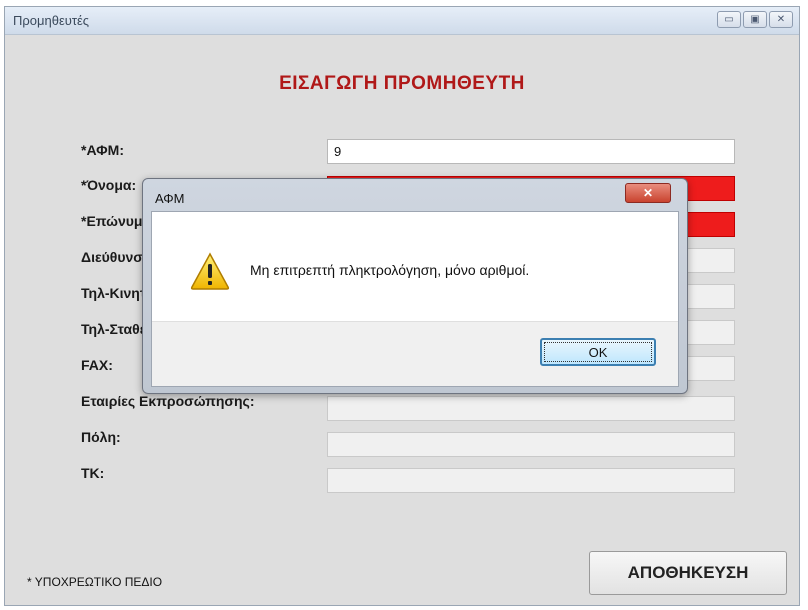 This screenshot has width=808, height=610. I want to click on form-heading: ΕΙΣΑΓΩΓΗ ΠΡΟΜΗΘΕΥΤΗ, so click(402, 83).